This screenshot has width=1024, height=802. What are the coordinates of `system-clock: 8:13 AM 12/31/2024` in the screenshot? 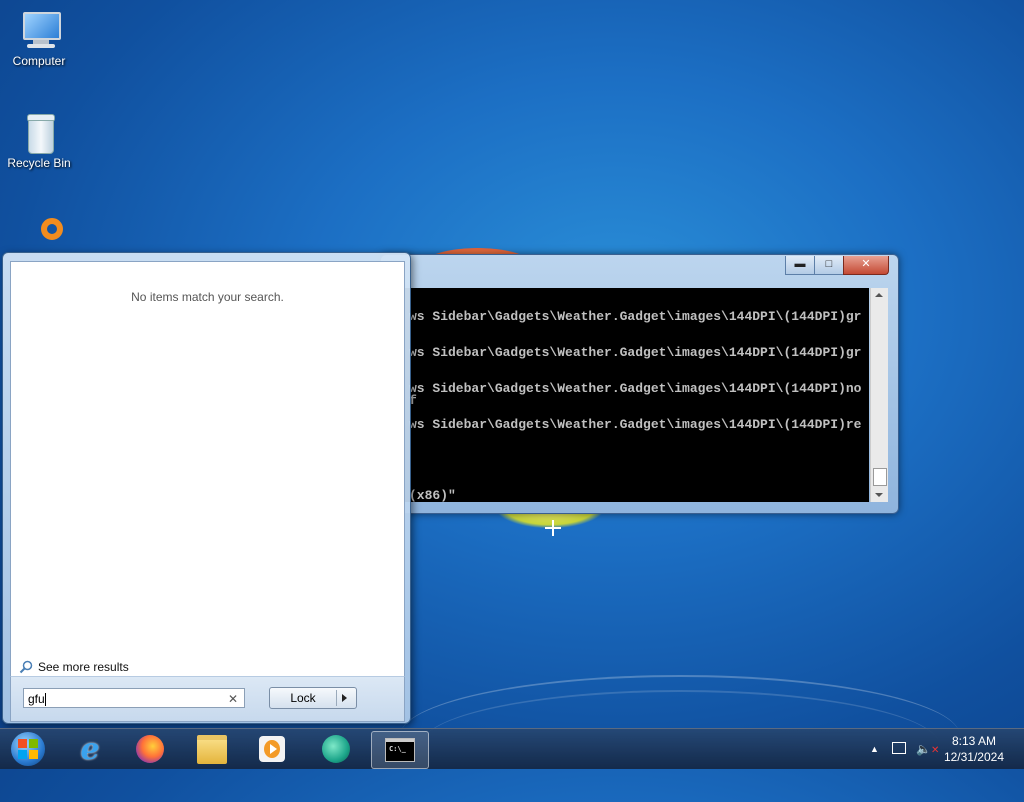 It's located at (974, 749).